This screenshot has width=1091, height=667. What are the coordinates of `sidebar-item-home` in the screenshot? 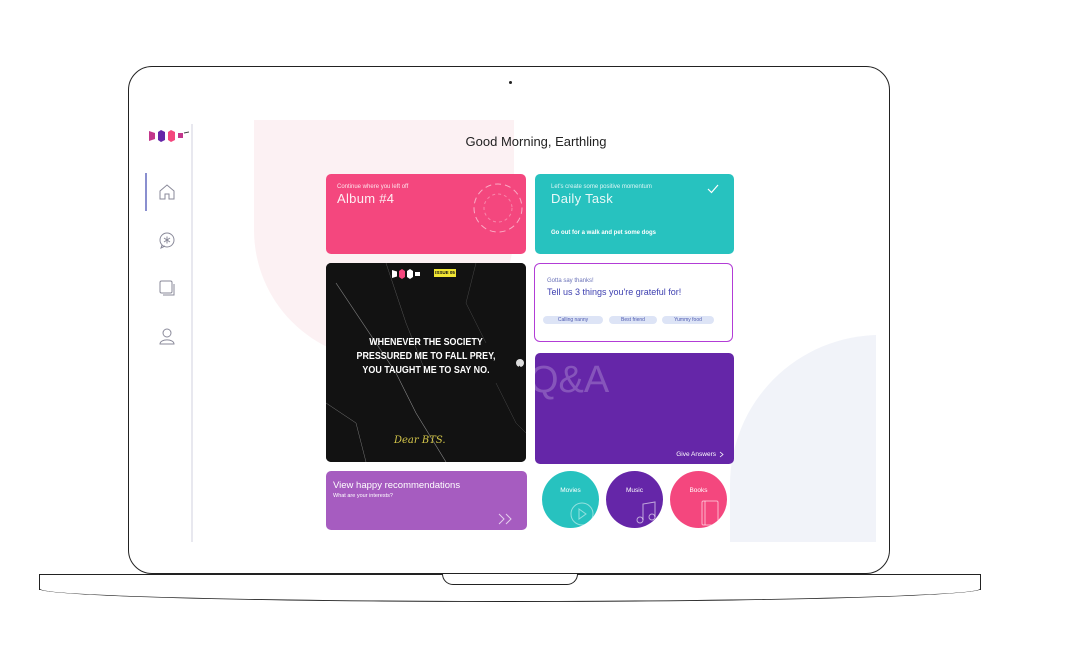 It's located at (167, 192).